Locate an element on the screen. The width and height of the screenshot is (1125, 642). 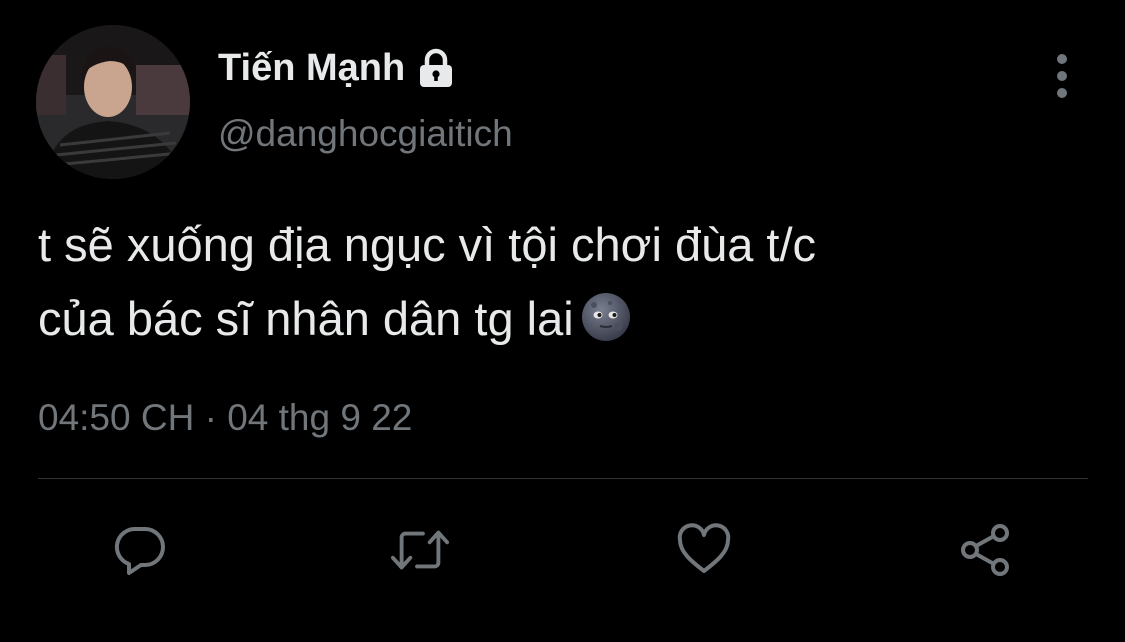
display-name-text: Tiến Mạnh is located at coordinates (312, 68).